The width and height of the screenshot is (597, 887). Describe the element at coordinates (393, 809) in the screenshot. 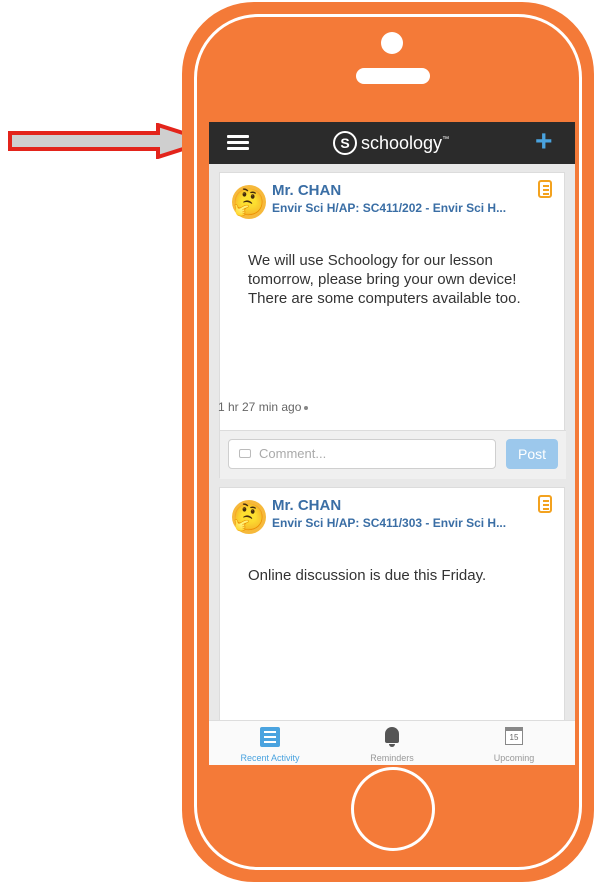

I see `home-button` at that location.